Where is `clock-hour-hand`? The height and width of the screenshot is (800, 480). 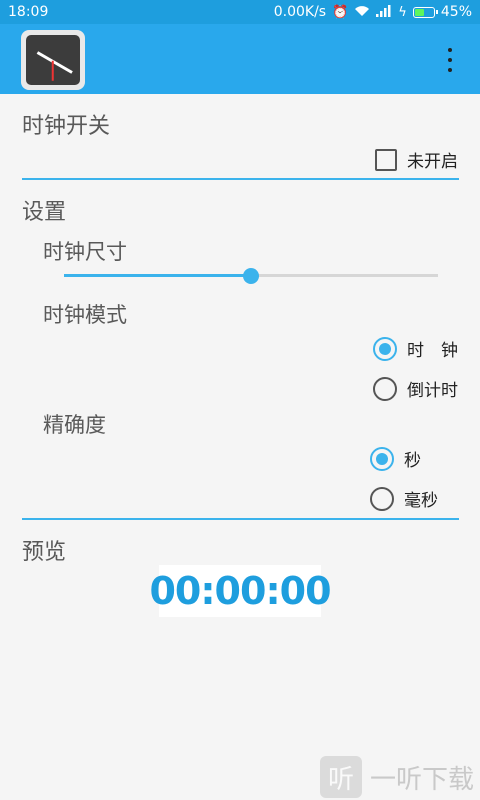 clock-hour-hand is located at coordinates (45, 57).